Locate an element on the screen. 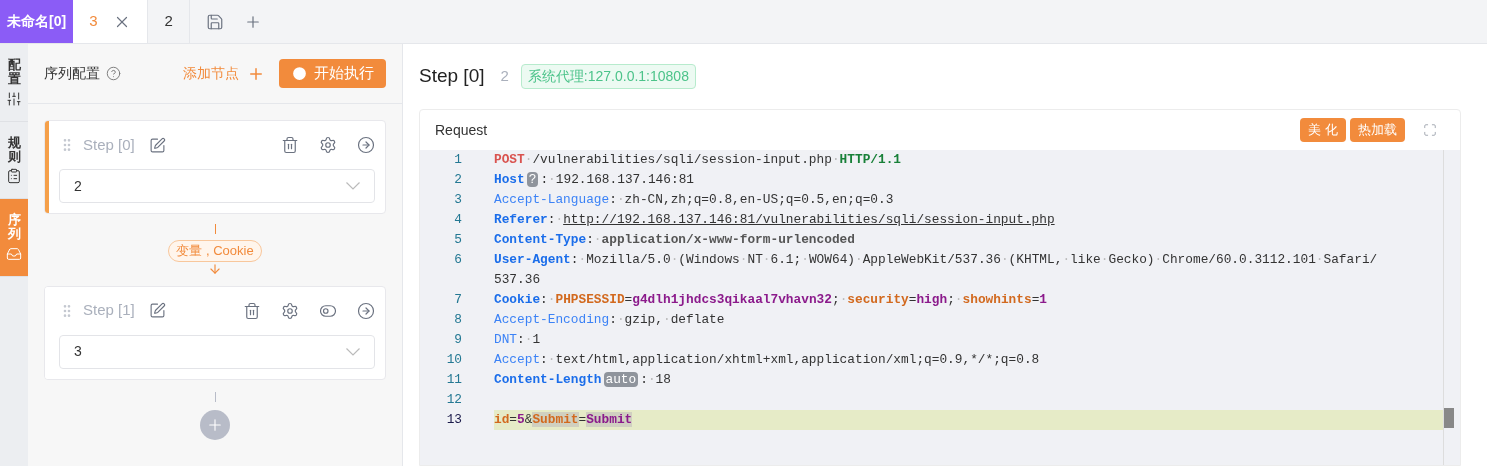 Image resolution: width=1487 pixels, height=466 pixels. step-title: Step [1] is located at coordinates (109, 310).